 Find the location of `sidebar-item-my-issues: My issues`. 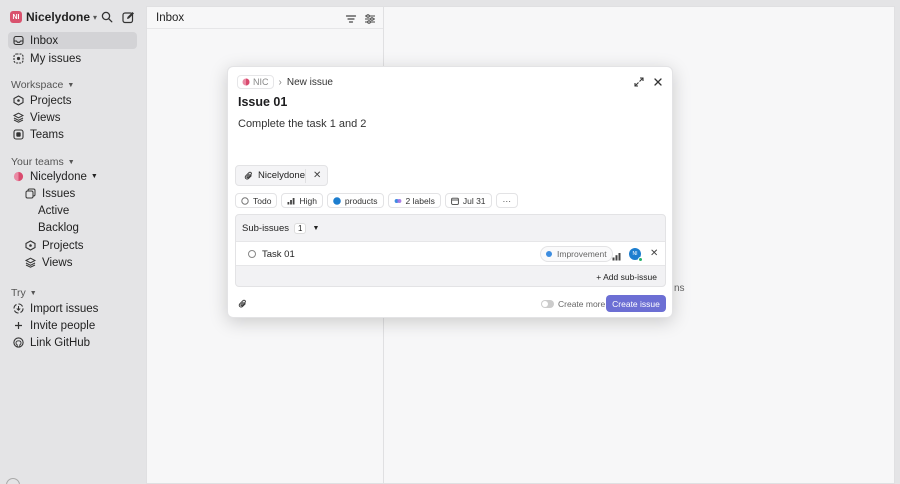

sidebar-item-my-issues: My issues is located at coordinates (72, 58).